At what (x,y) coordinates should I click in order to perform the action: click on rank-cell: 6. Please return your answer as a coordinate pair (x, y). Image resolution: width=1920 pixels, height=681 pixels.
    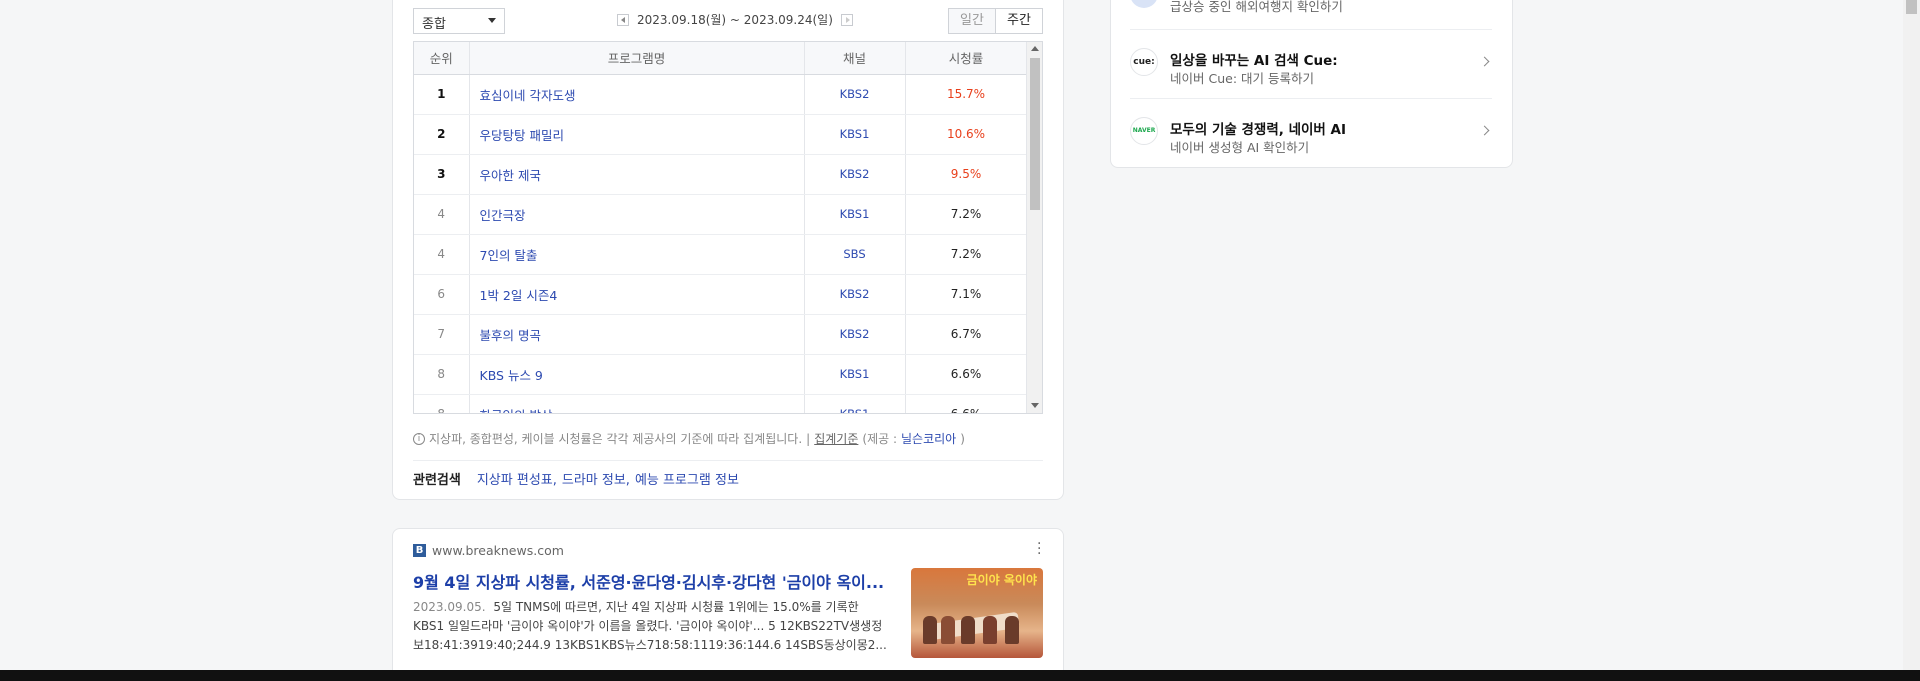
    Looking at the image, I should click on (442, 294).